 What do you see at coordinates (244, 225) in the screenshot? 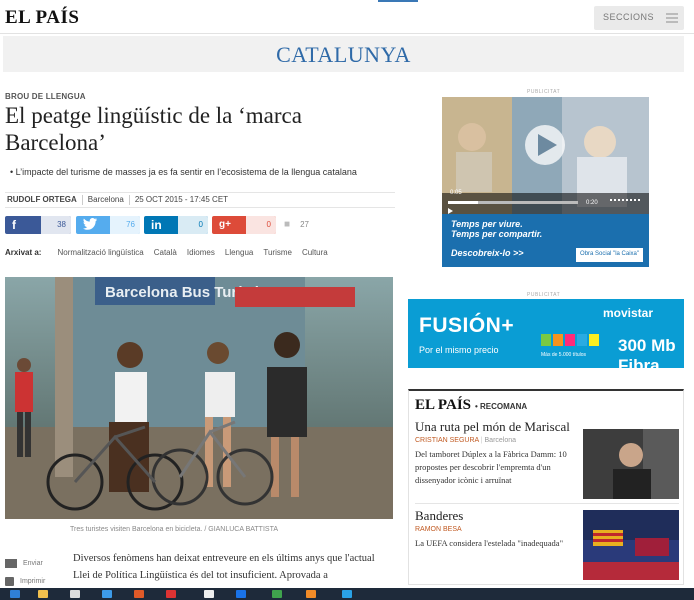
I see `googleplus-share-button: g+ 0` at bounding box center [244, 225].